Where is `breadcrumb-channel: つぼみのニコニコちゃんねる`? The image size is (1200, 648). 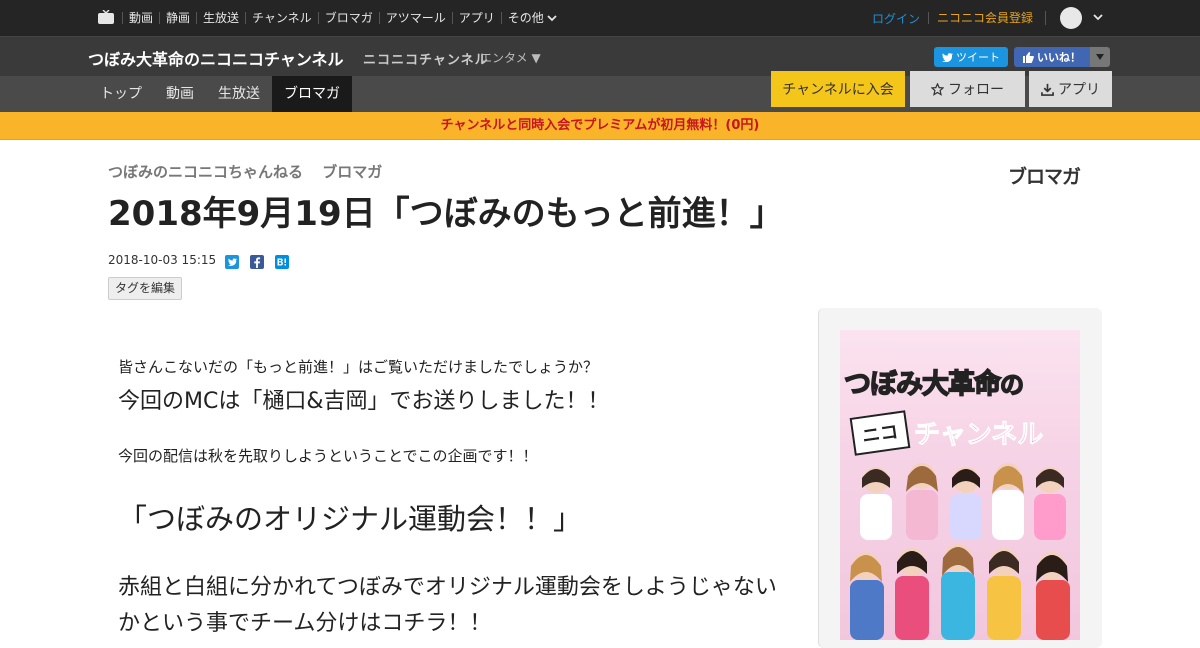 breadcrumb-channel: つぼみのニコニコちゃんねる is located at coordinates (205, 172).